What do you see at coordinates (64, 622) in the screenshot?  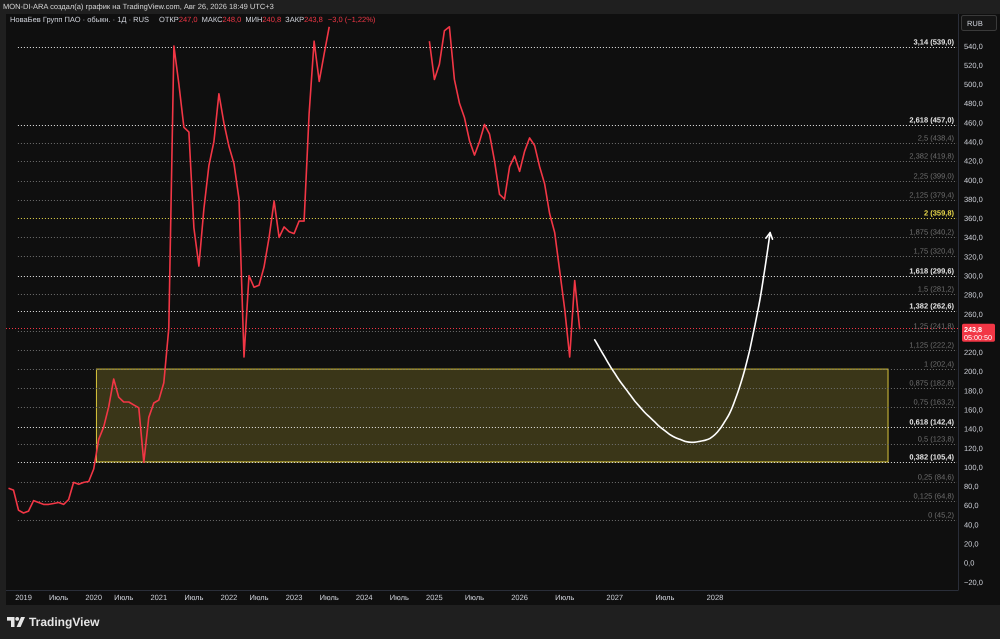 I see `brand-name: TradingView` at bounding box center [64, 622].